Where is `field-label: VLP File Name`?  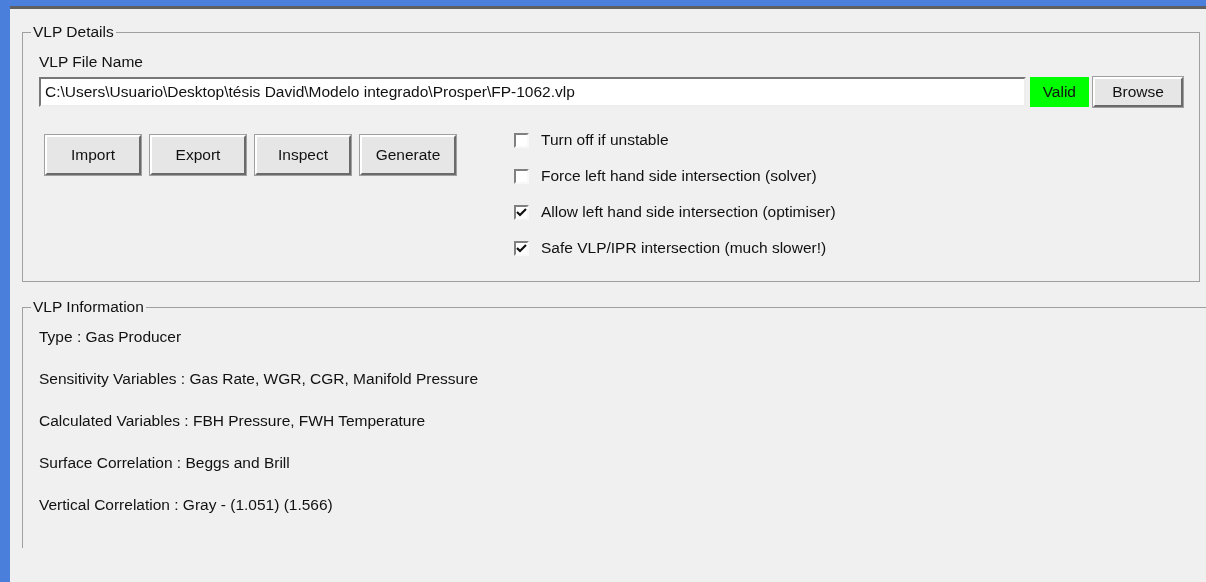
field-label: VLP File Name is located at coordinates (91, 62).